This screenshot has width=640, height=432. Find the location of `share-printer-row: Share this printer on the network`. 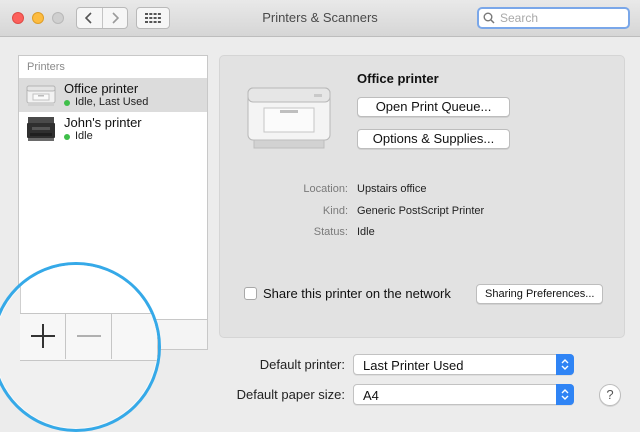

share-printer-row: Share this printer on the network is located at coordinates (347, 293).